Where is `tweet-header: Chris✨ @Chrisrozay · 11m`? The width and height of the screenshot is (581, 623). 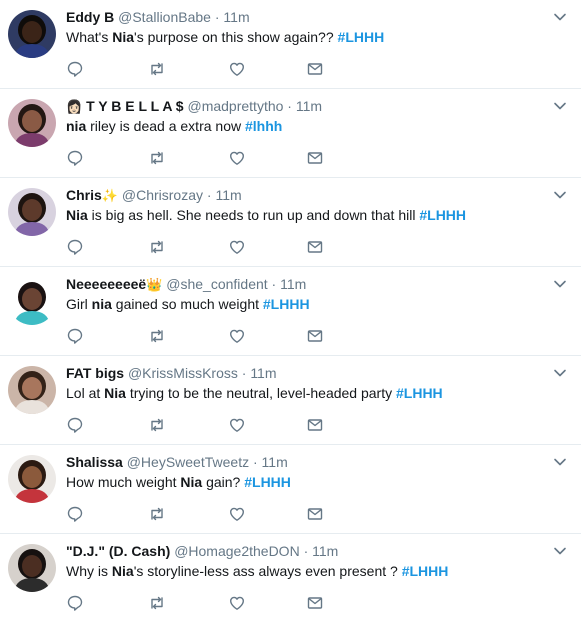 tweet-header: Chris✨ @Chrisrozay · 11m is located at coordinates (154, 195).